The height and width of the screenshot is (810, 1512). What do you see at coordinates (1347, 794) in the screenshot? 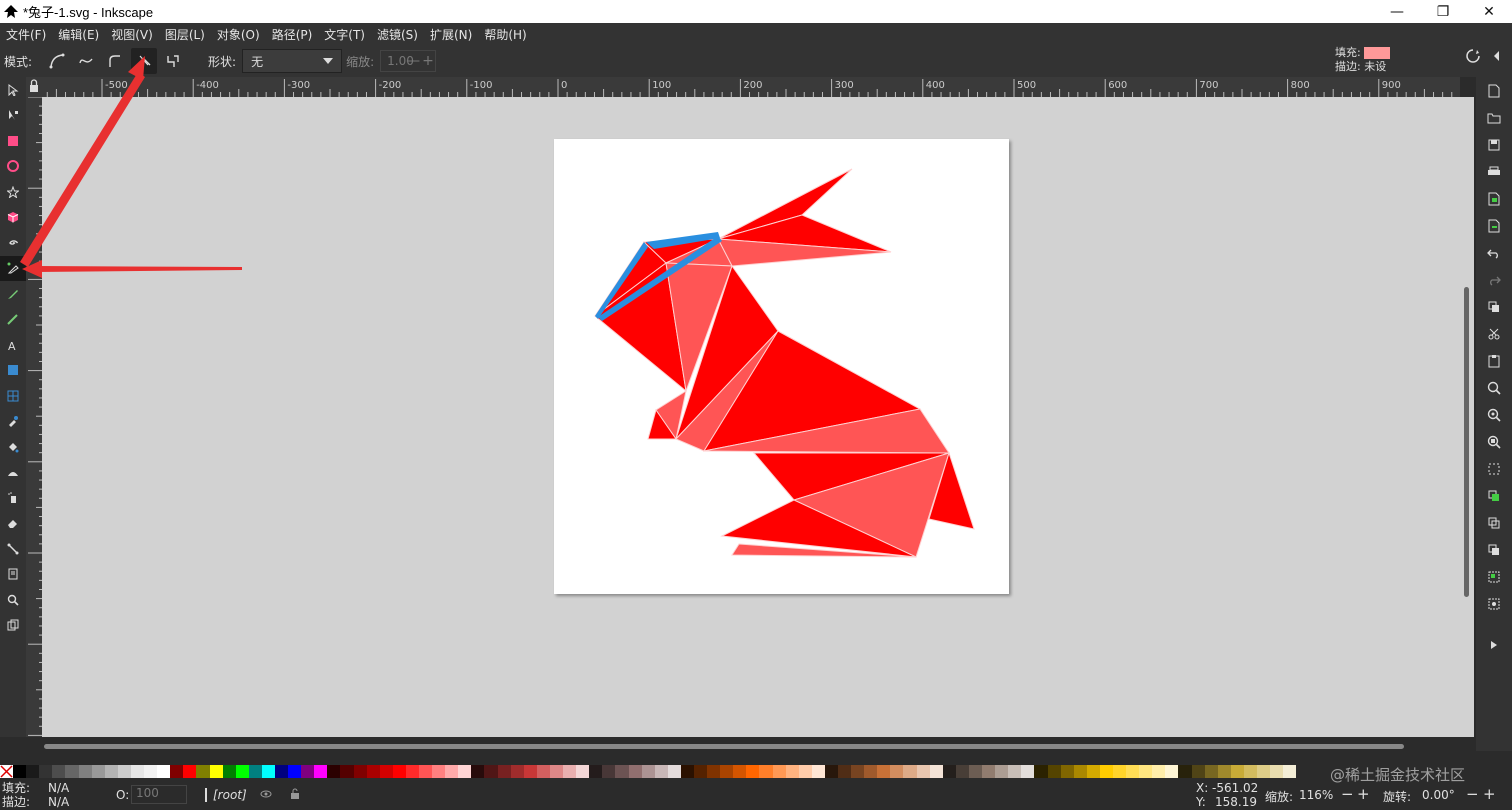
I see `zoom-out-button: −` at bounding box center [1347, 794].